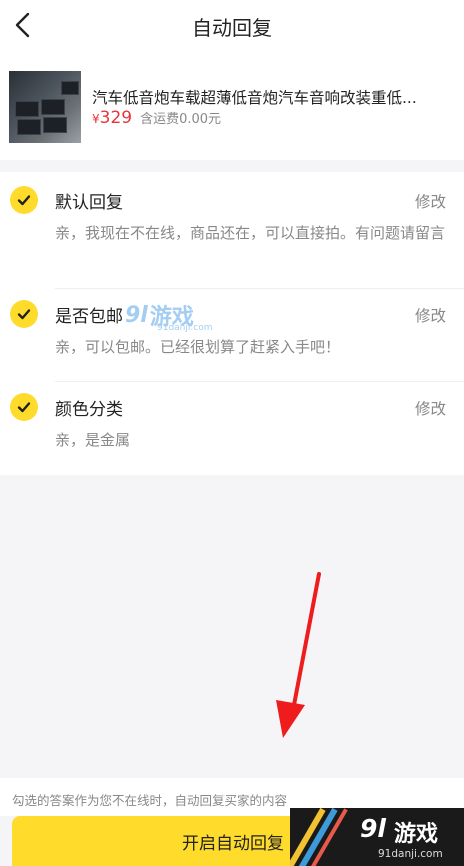 Image resolution: width=464 pixels, height=866 pixels. What do you see at coordinates (416, 834) in the screenshot?
I see `watermark-corner-name: 游戏` at bounding box center [416, 834].